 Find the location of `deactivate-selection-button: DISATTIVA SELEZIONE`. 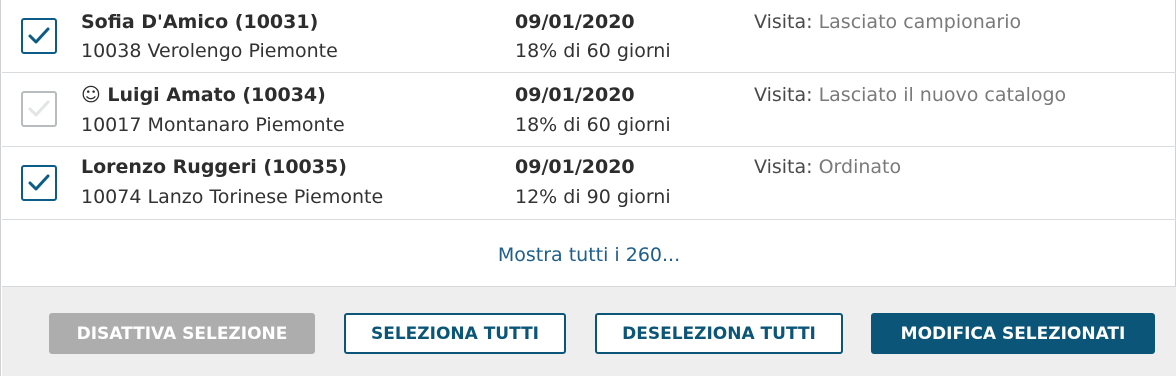

deactivate-selection-button: DISATTIVA SELEZIONE is located at coordinates (182, 333).